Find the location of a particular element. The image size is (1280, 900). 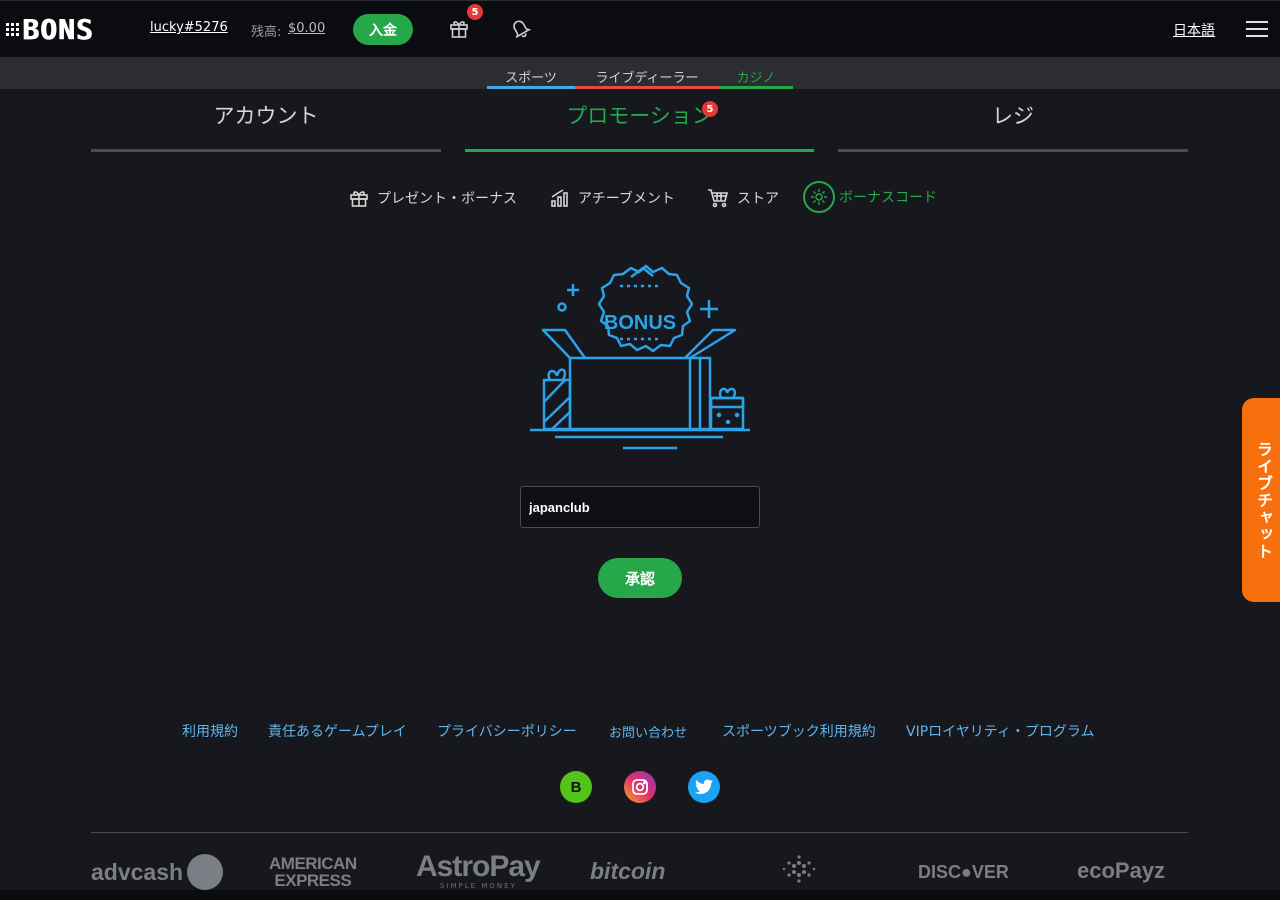

tab-cashier: レジ is located at coordinates (1013, 126).